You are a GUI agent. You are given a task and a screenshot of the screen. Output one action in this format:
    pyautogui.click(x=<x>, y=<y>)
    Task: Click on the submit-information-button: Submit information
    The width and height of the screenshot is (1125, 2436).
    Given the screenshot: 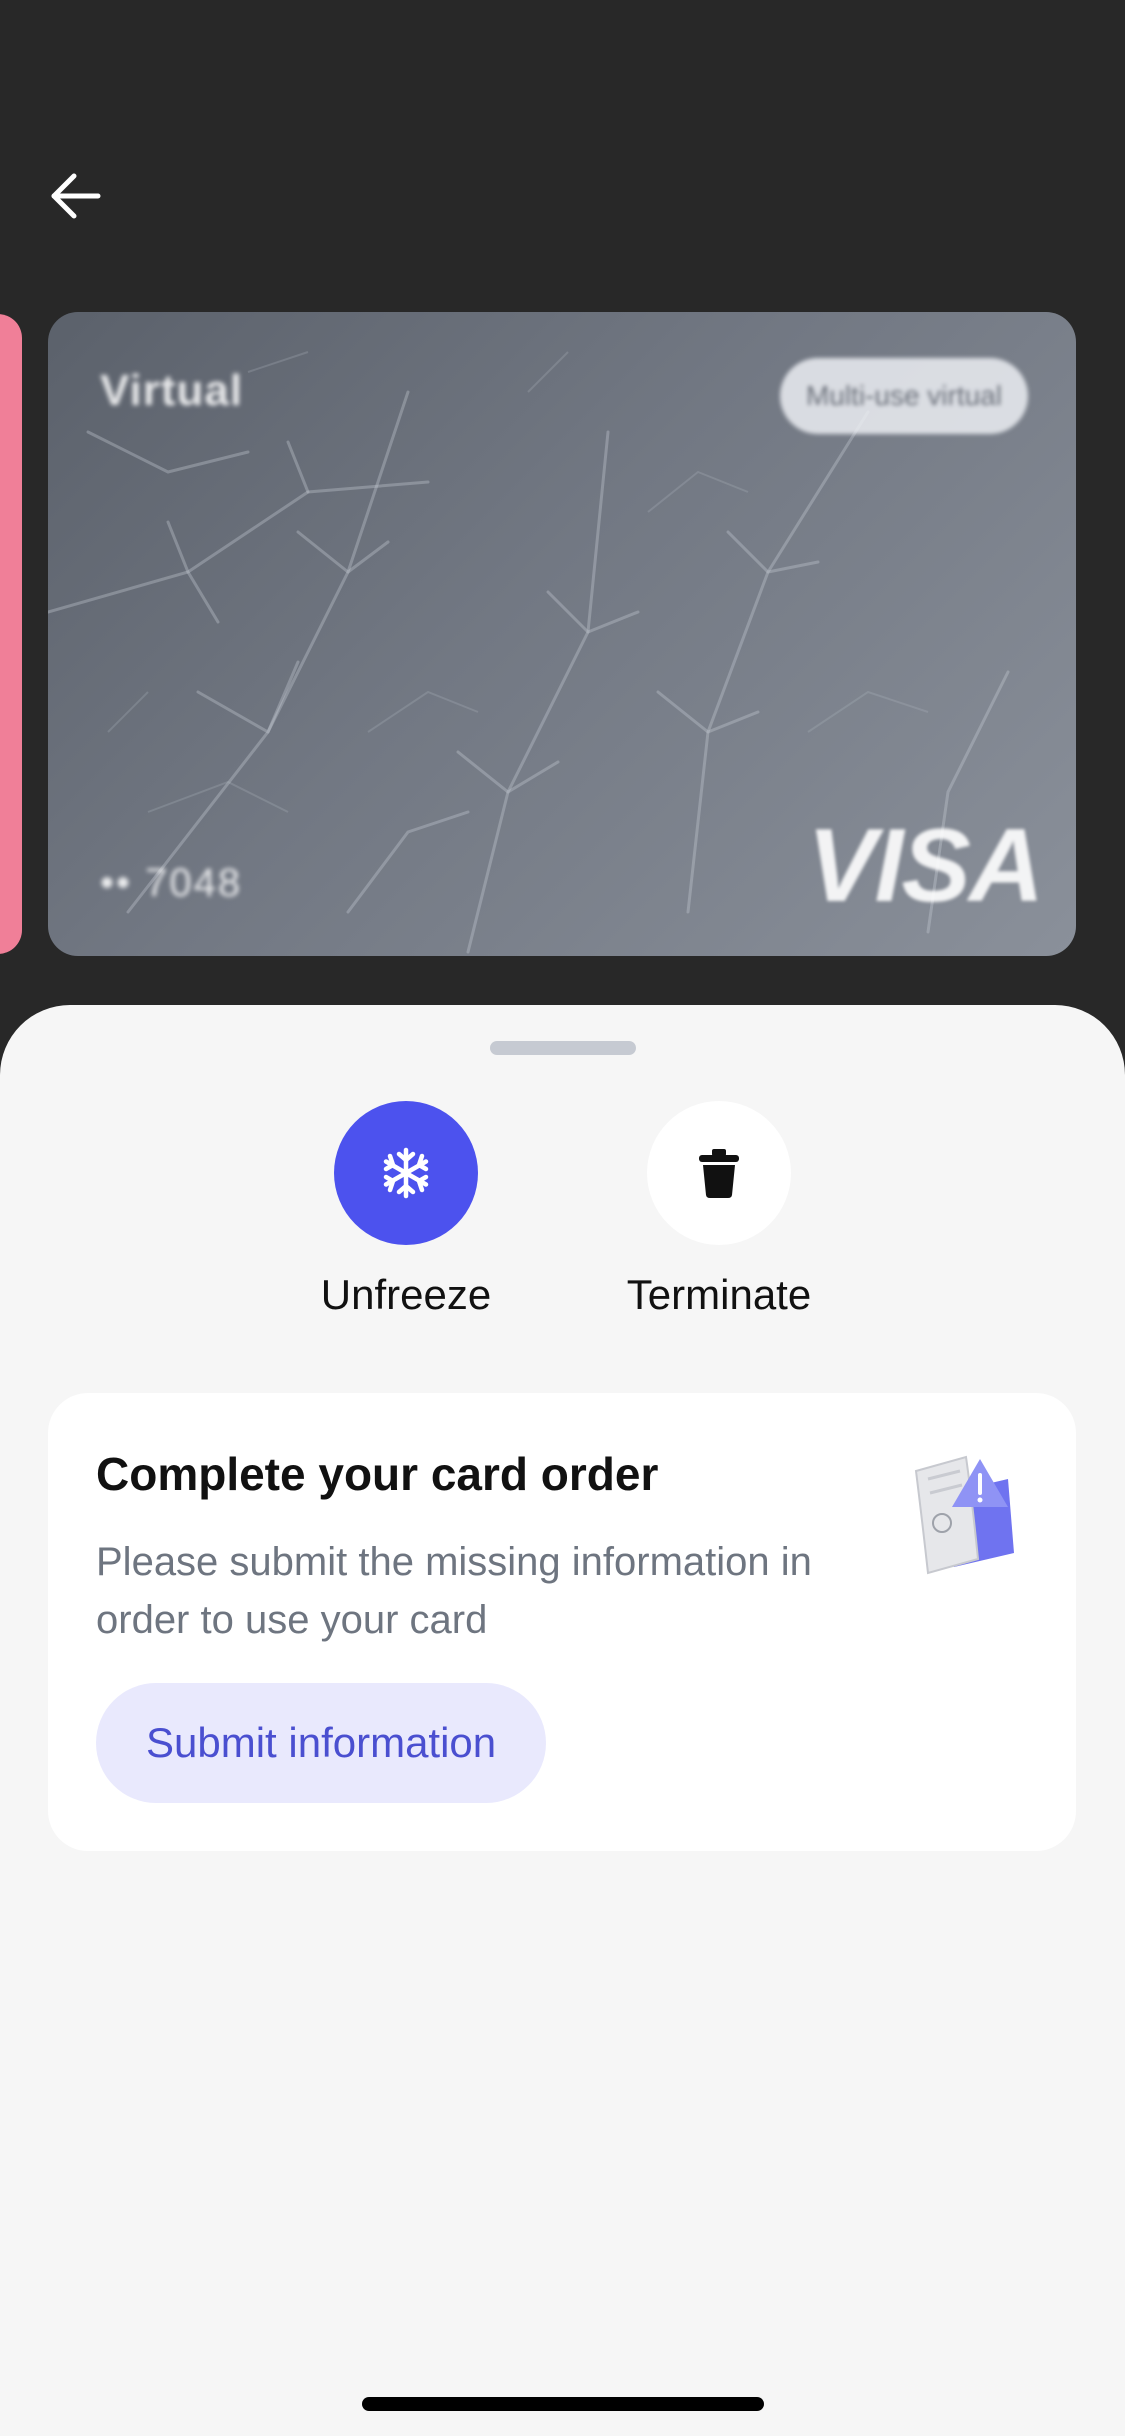 What is the action you would take?
    pyautogui.click(x=321, y=1743)
    